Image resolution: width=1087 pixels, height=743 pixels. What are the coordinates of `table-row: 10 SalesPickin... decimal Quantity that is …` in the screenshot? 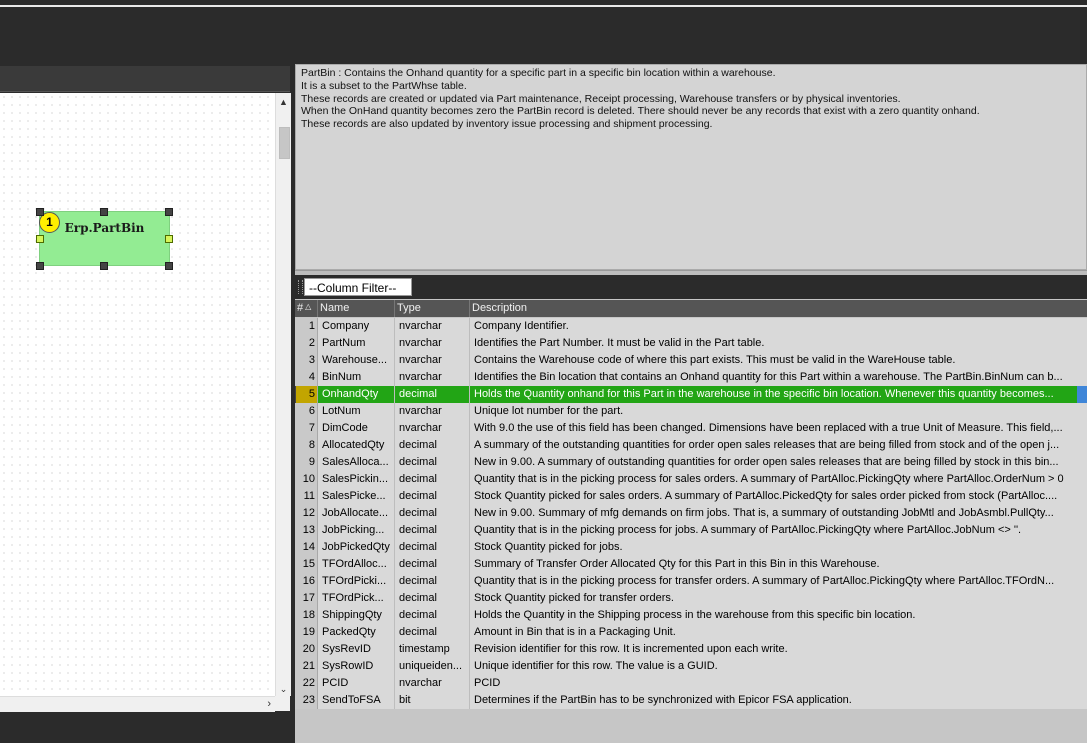 It's located at (691, 479).